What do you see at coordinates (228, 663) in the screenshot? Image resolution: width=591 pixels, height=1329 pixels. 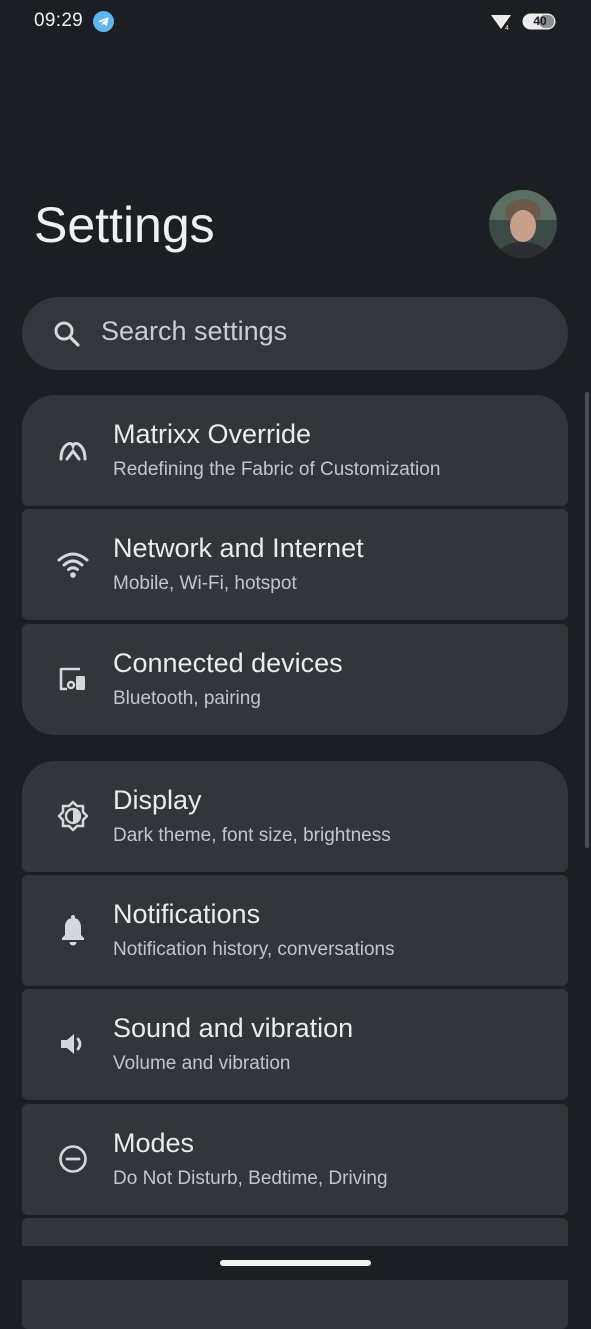 I see `setting-title: Connected devices` at bounding box center [228, 663].